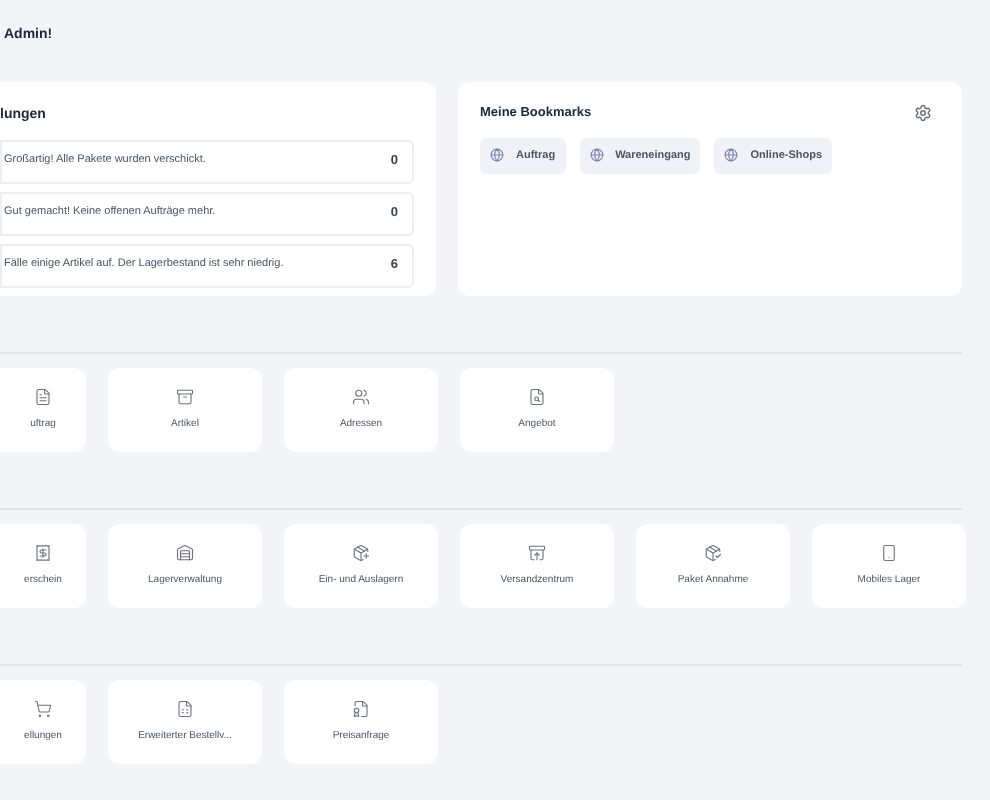 The image size is (990, 800). Describe the element at coordinates (361, 552) in the screenshot. I see `package-plus-icon` at that location.